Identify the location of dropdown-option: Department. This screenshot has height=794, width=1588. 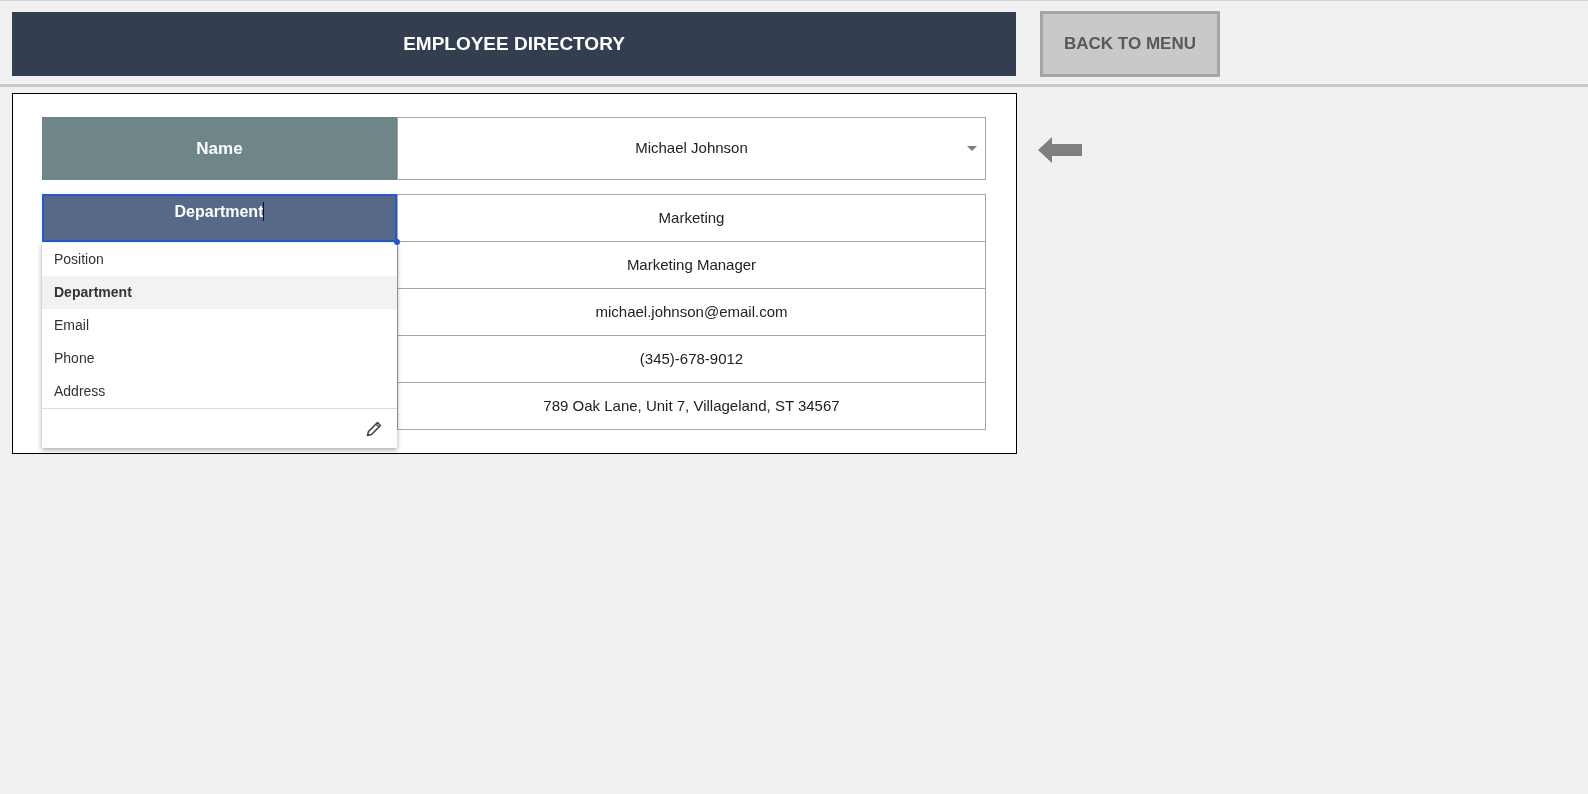
(219, 292).